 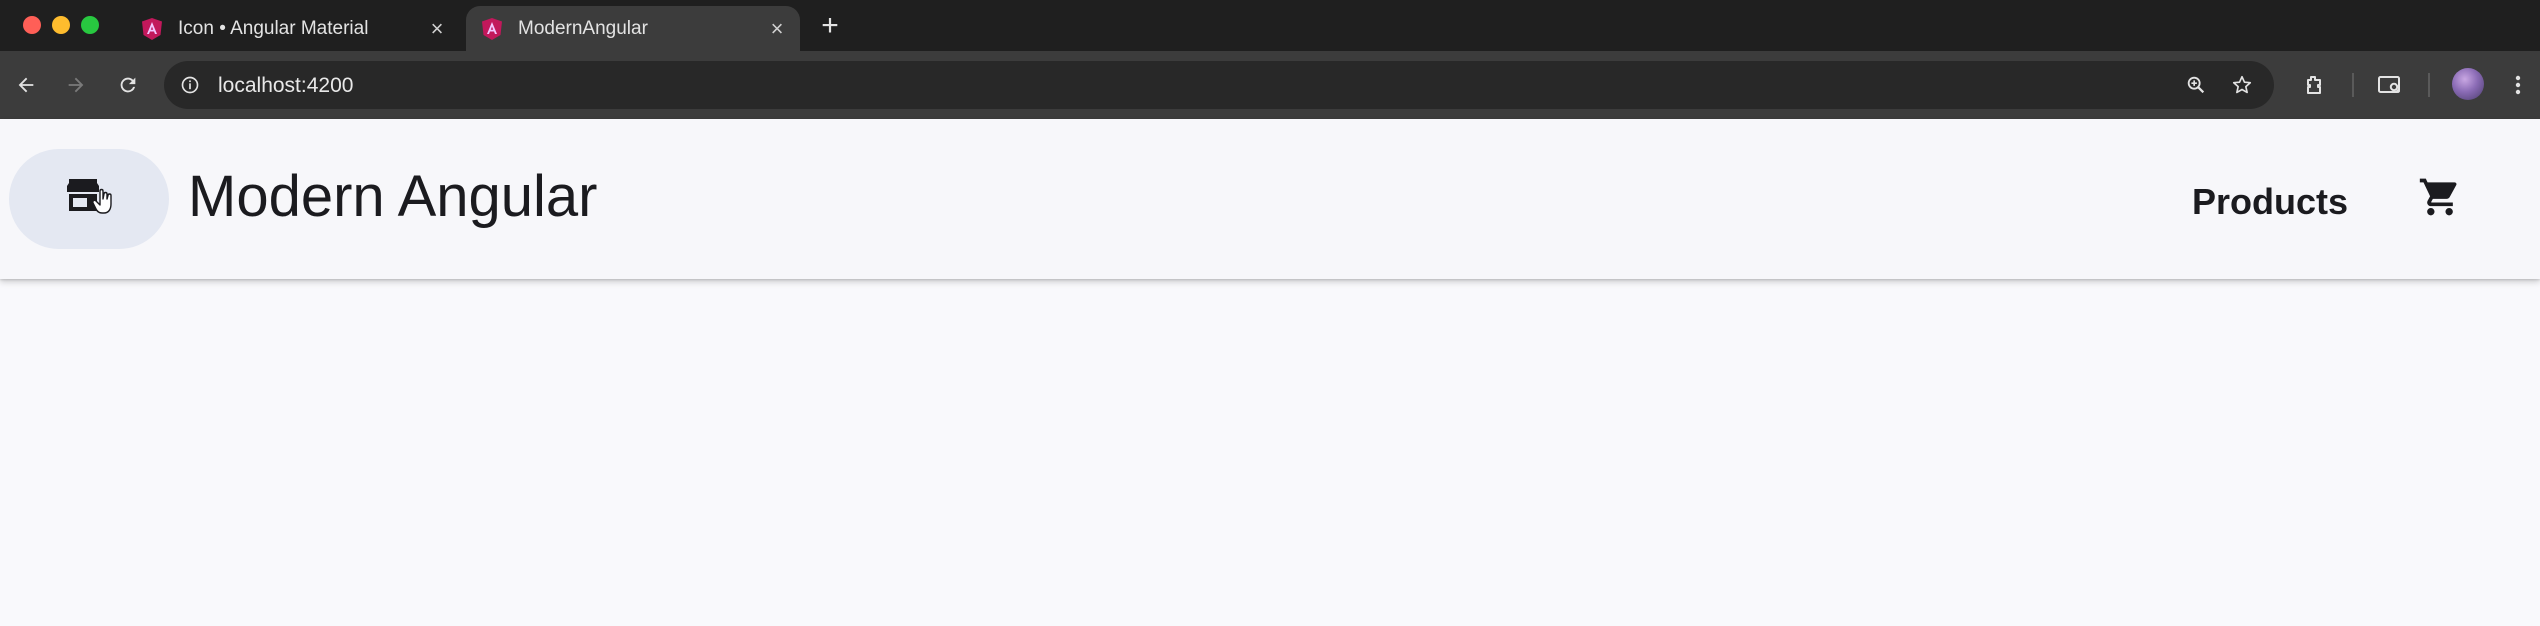 What do you see at coordinates (286, 85) in the screenshot?
I see `url-text: localhost:4200` at bounding box center [286, 85].